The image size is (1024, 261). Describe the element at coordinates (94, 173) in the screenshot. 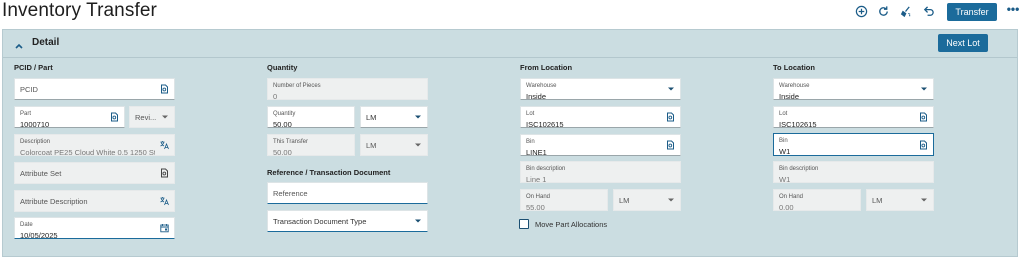

I see `attribute-set-field: Attribute Set` at that location.